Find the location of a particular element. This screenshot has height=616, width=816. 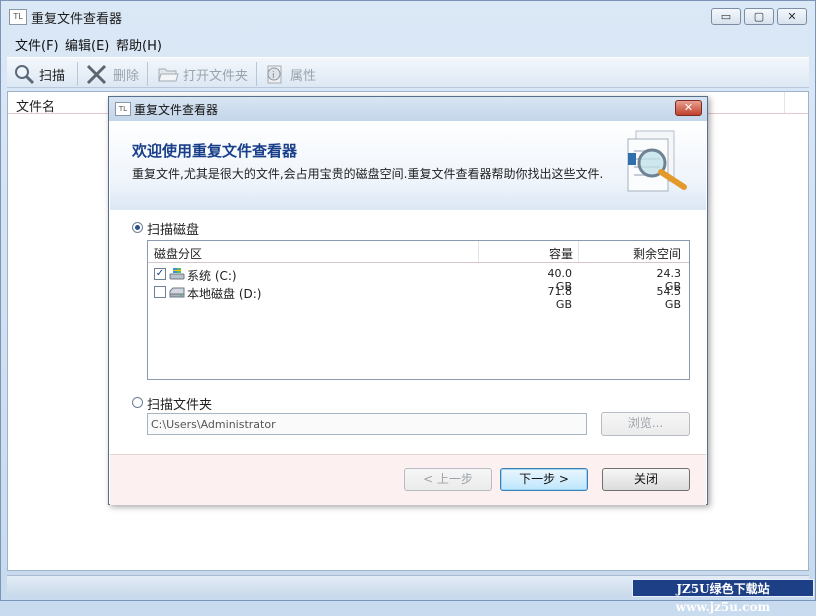

scan-disk-radio is located at coordinates (137, 227).